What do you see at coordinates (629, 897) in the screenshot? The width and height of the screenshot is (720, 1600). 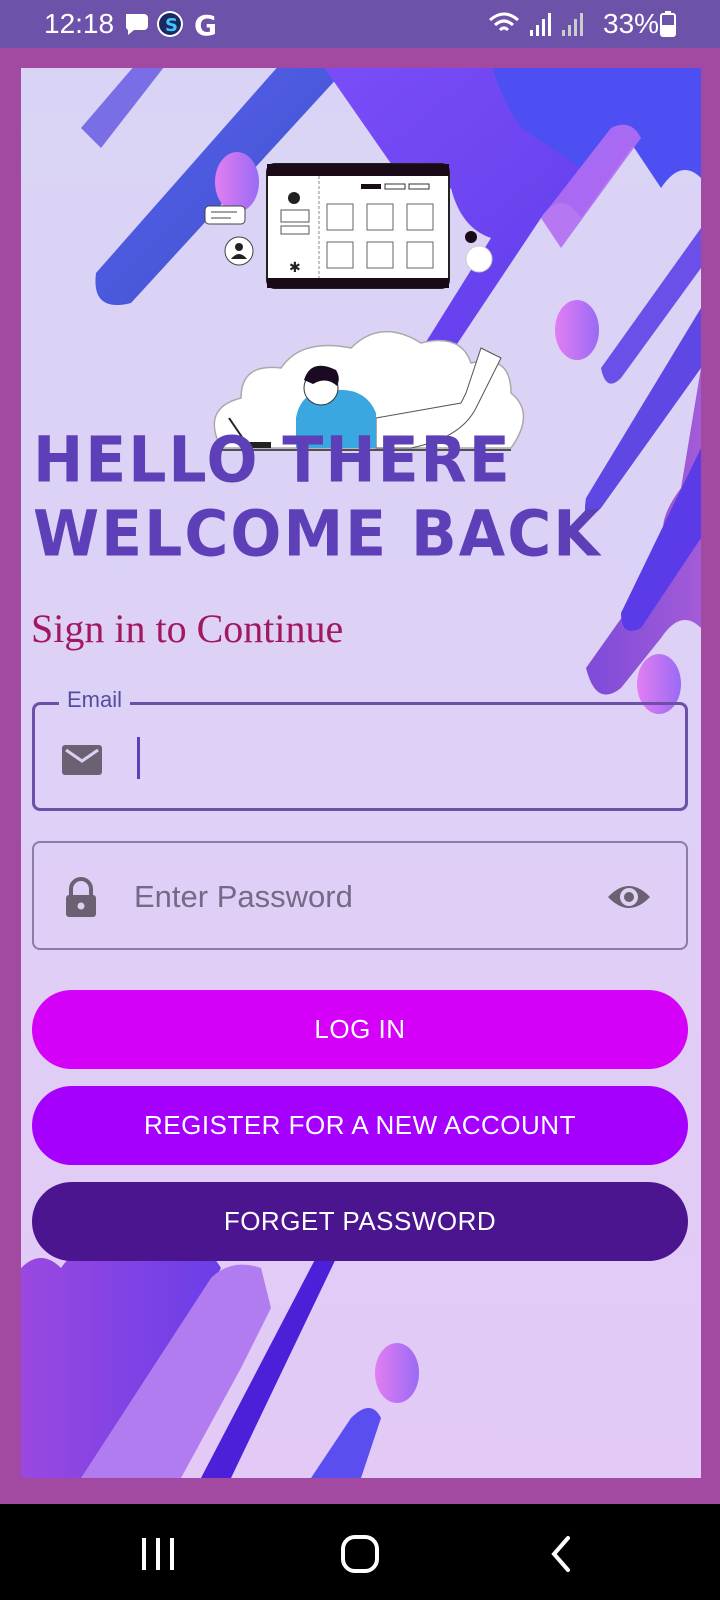 I see `show-password-eye-icon` at bounding box center [629, 897].